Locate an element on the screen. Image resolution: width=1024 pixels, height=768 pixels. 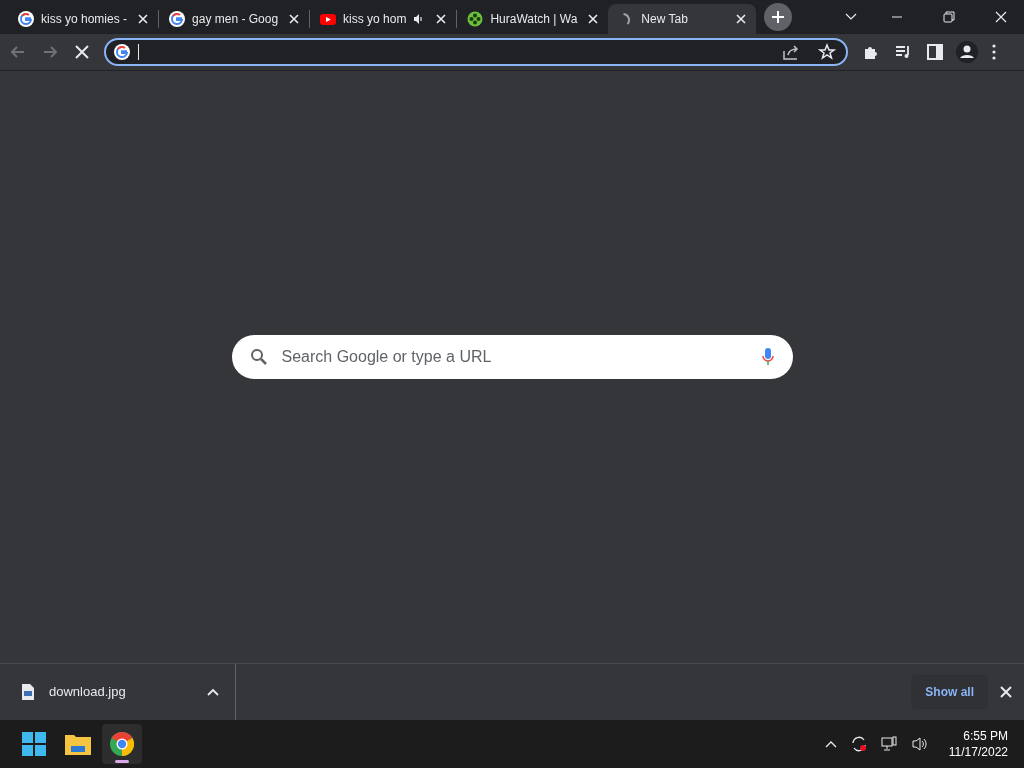
loading-icon is located at coordinates (626, 19).